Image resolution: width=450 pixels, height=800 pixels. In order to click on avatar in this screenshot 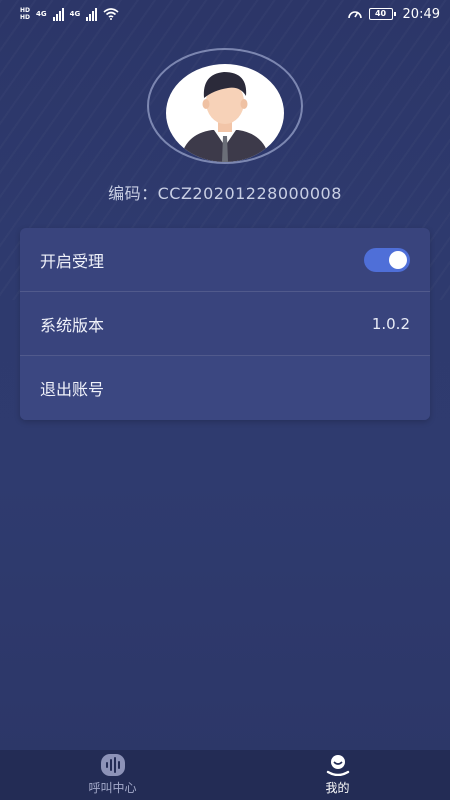, I will do `click(225, 113)`.